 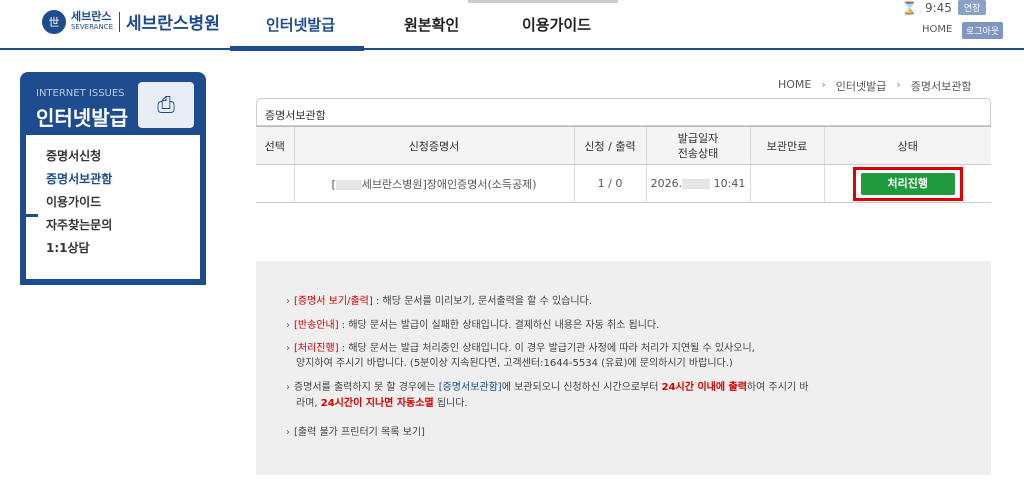 What do you see at coordinates (937, 29) in the screenshot?
I see `home-link: HOME` at bounding box center [937, 29].